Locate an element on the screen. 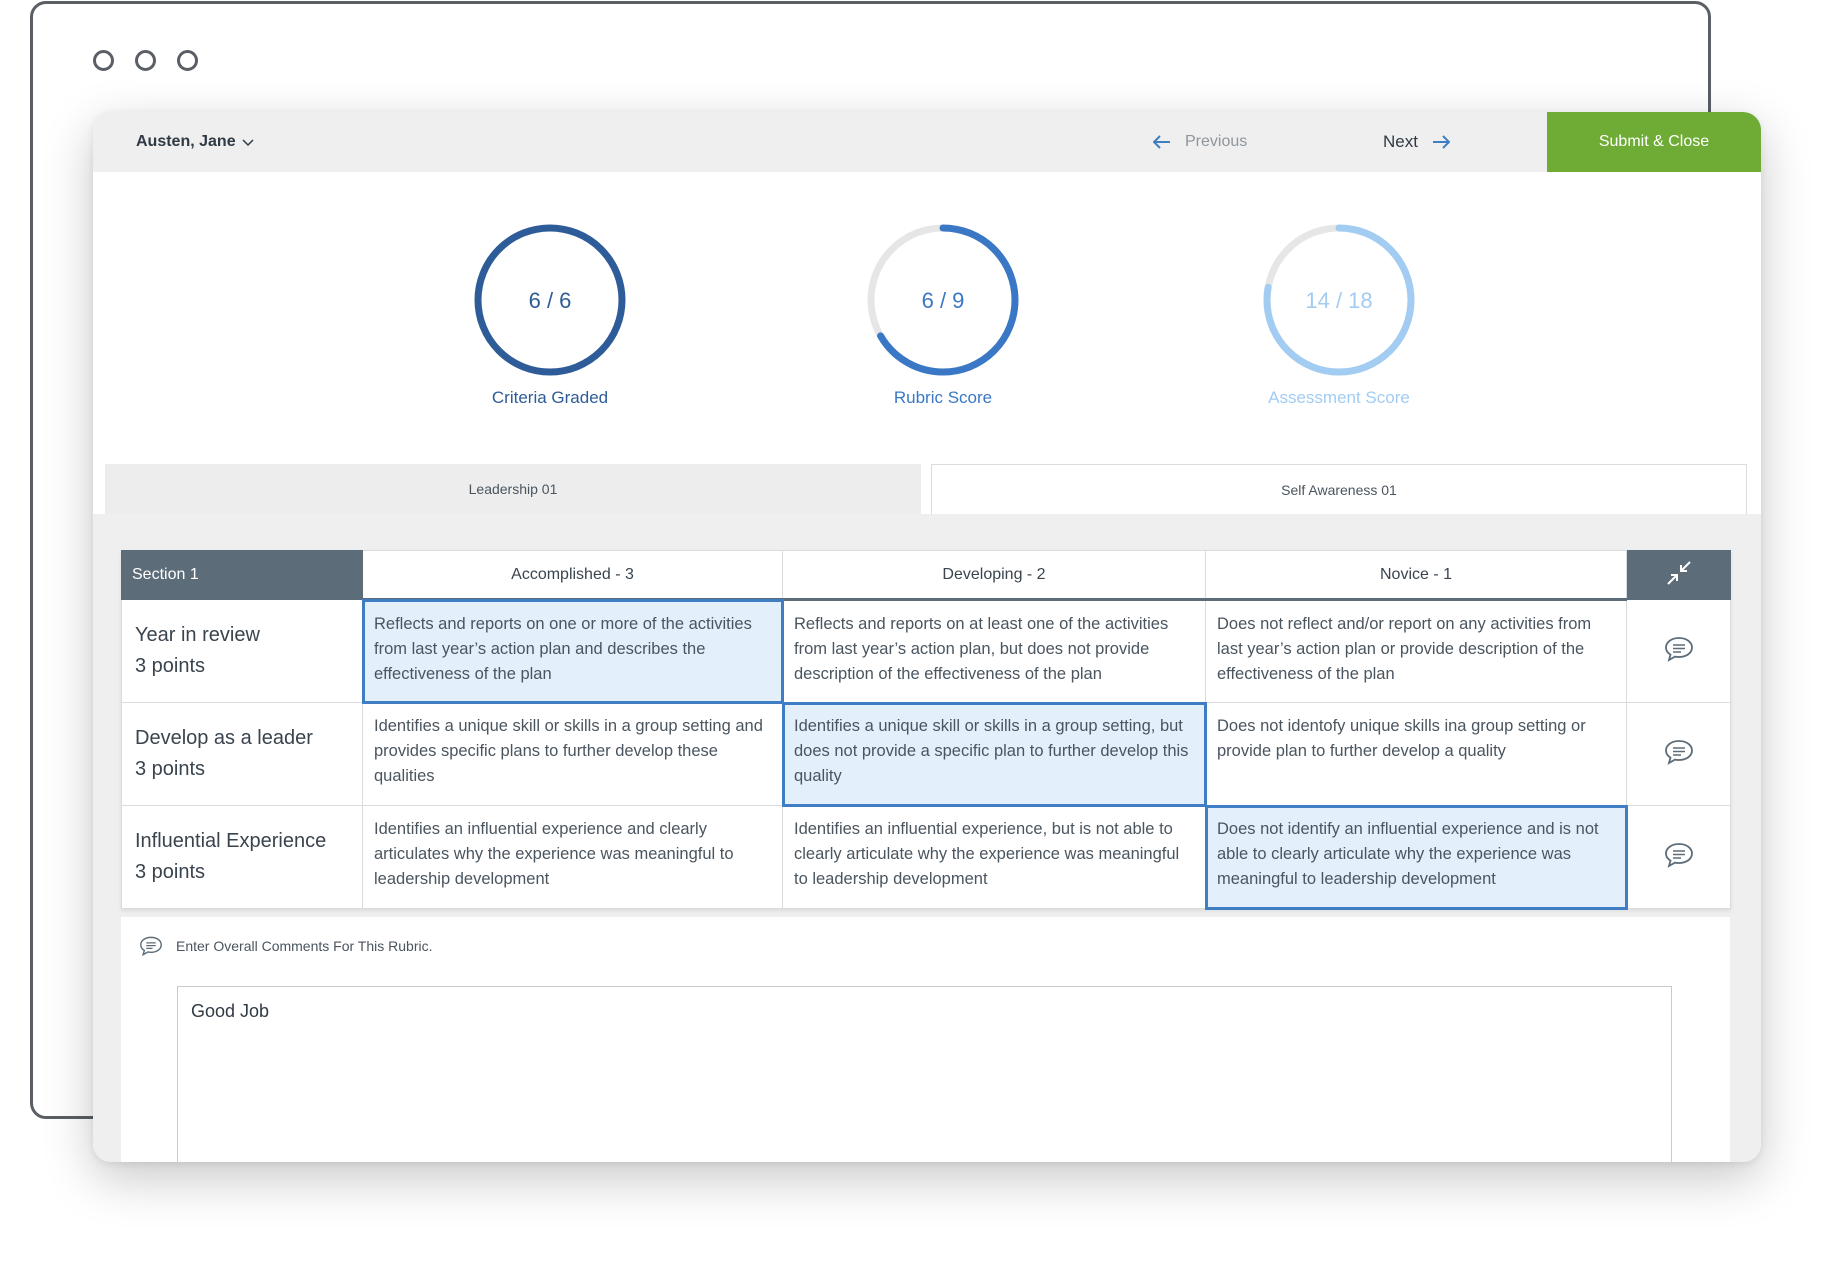 The image size is (1841, 1283). criterion-name: Year in review is located at coordinates (242, 635).